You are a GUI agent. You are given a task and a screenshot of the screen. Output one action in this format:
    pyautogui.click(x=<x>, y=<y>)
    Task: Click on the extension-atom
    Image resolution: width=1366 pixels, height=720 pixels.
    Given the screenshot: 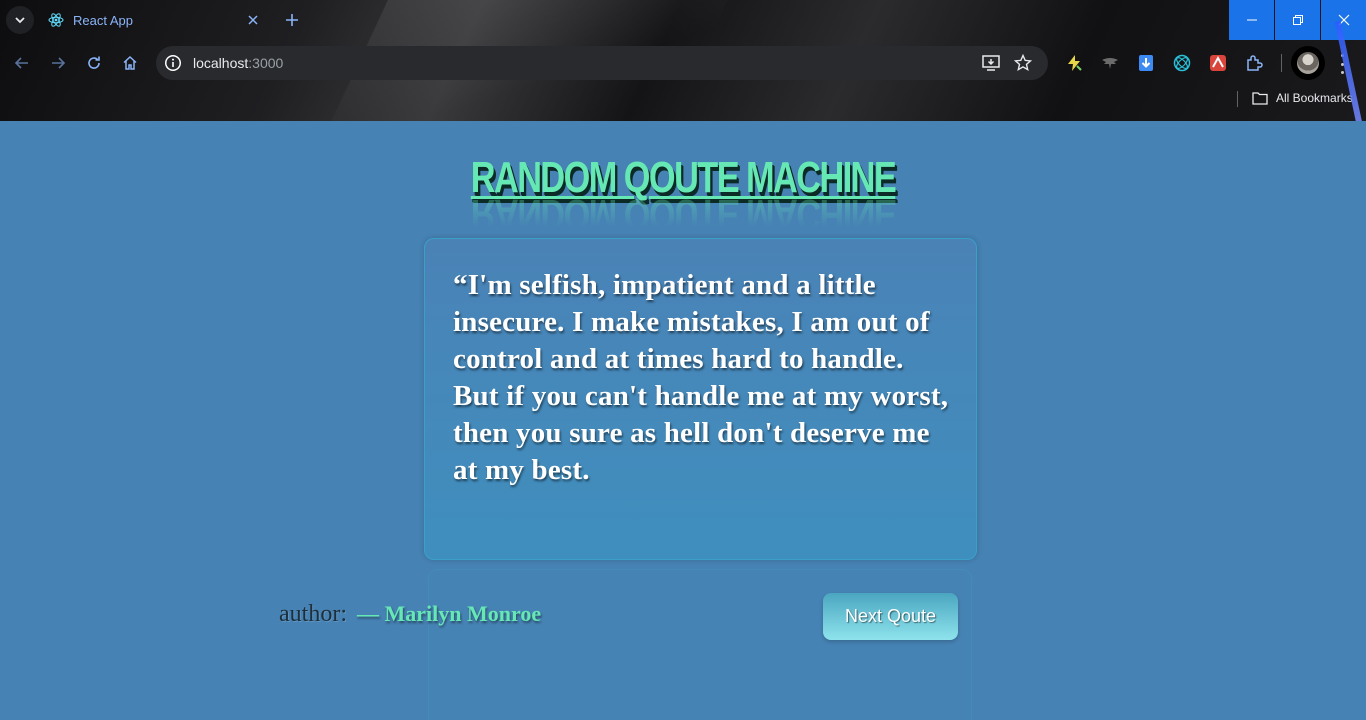 What is the action you would take?
    pyautogui.click(x=1182, y=63)
    